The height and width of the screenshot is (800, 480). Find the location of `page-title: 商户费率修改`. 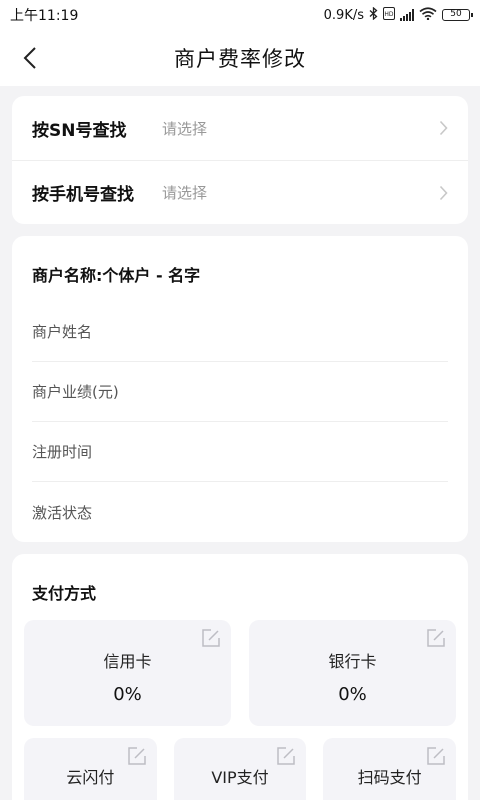

page-title: 商户费率修改 is located at coordinates (240, 59).